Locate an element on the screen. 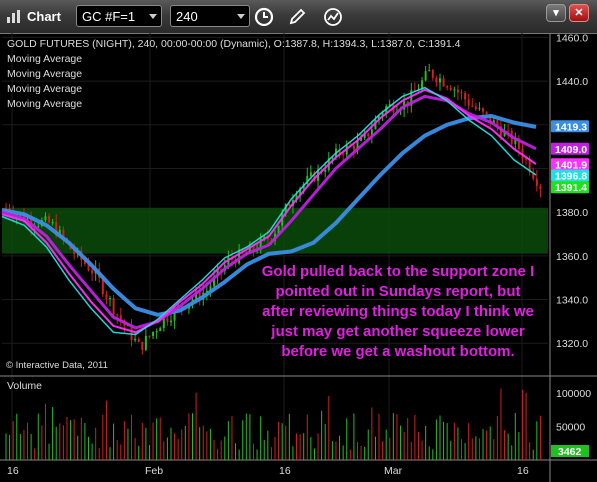 The image size is (597, 482). indicator-icon is located at coordinates (333, 17).